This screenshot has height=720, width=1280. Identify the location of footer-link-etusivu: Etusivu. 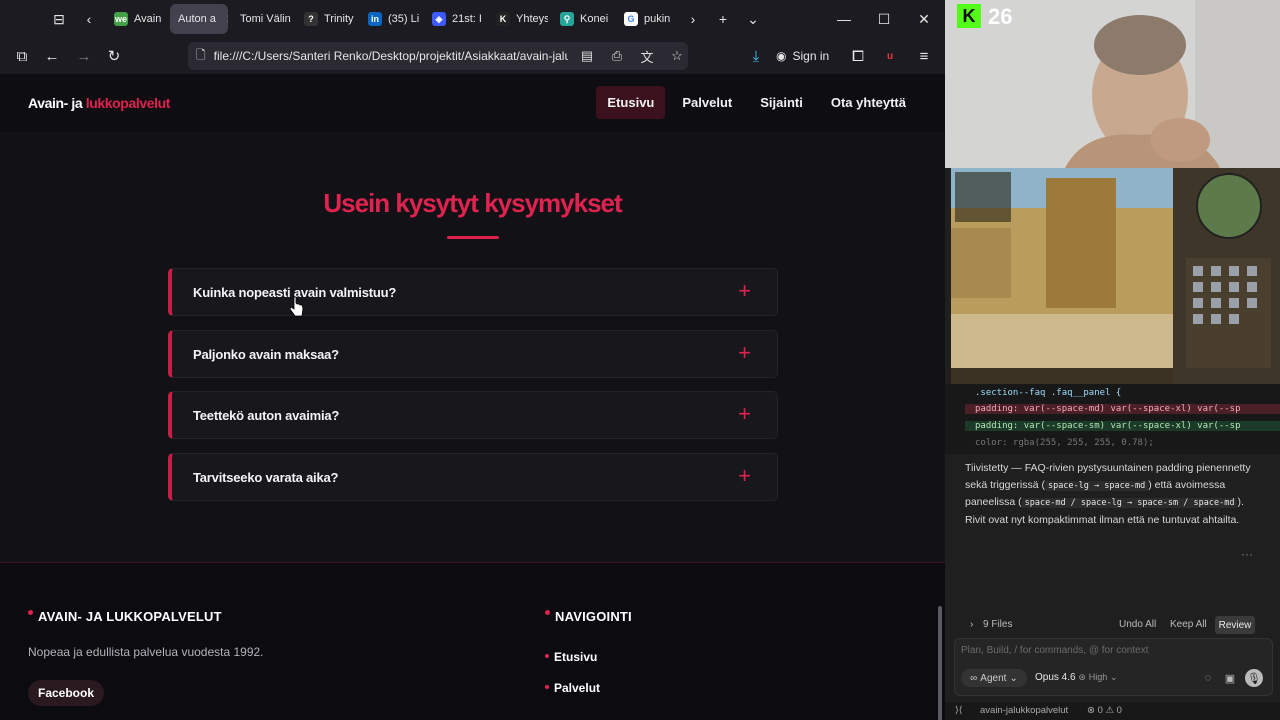
(571, 657).